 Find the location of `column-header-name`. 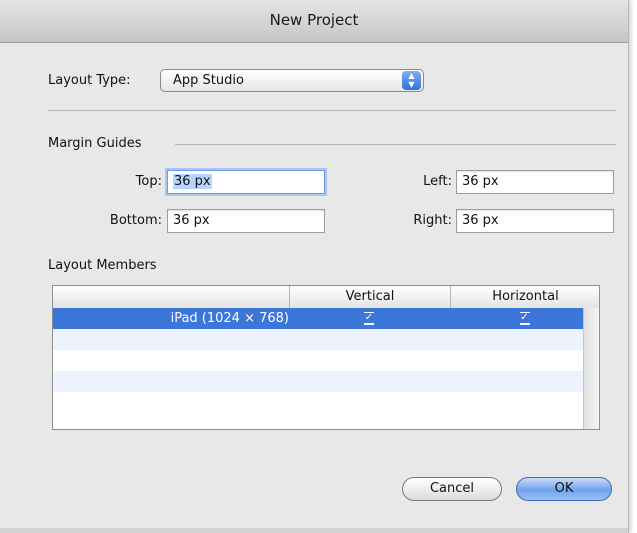

column-header-name is located at coordinates (171, 297).